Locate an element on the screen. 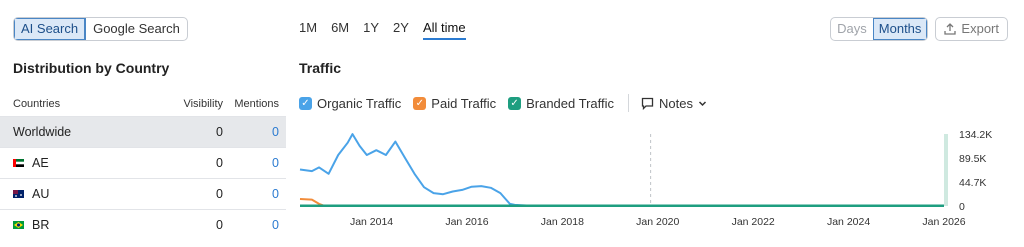  legend-branded: ✓ Branded Traffic is located at coordinates (561, 103).